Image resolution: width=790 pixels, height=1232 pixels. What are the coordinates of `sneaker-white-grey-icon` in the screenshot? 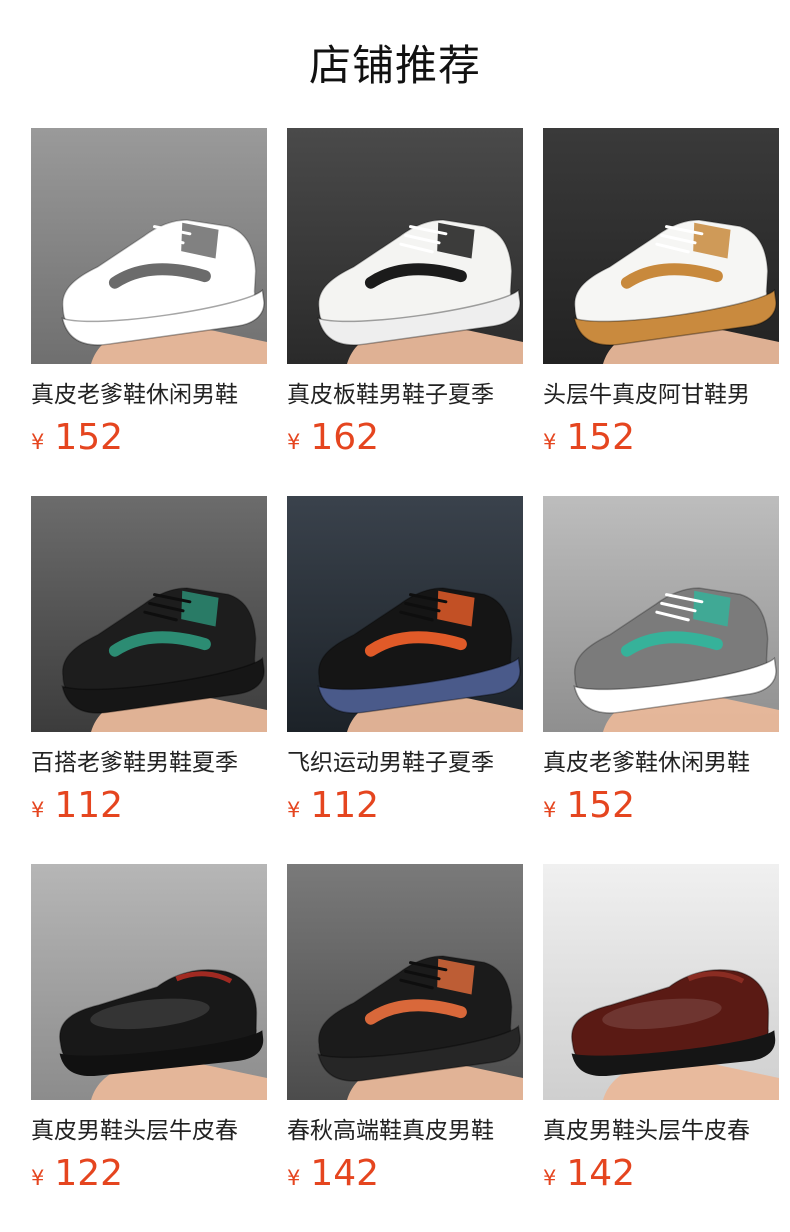 It's located at (149, 246).